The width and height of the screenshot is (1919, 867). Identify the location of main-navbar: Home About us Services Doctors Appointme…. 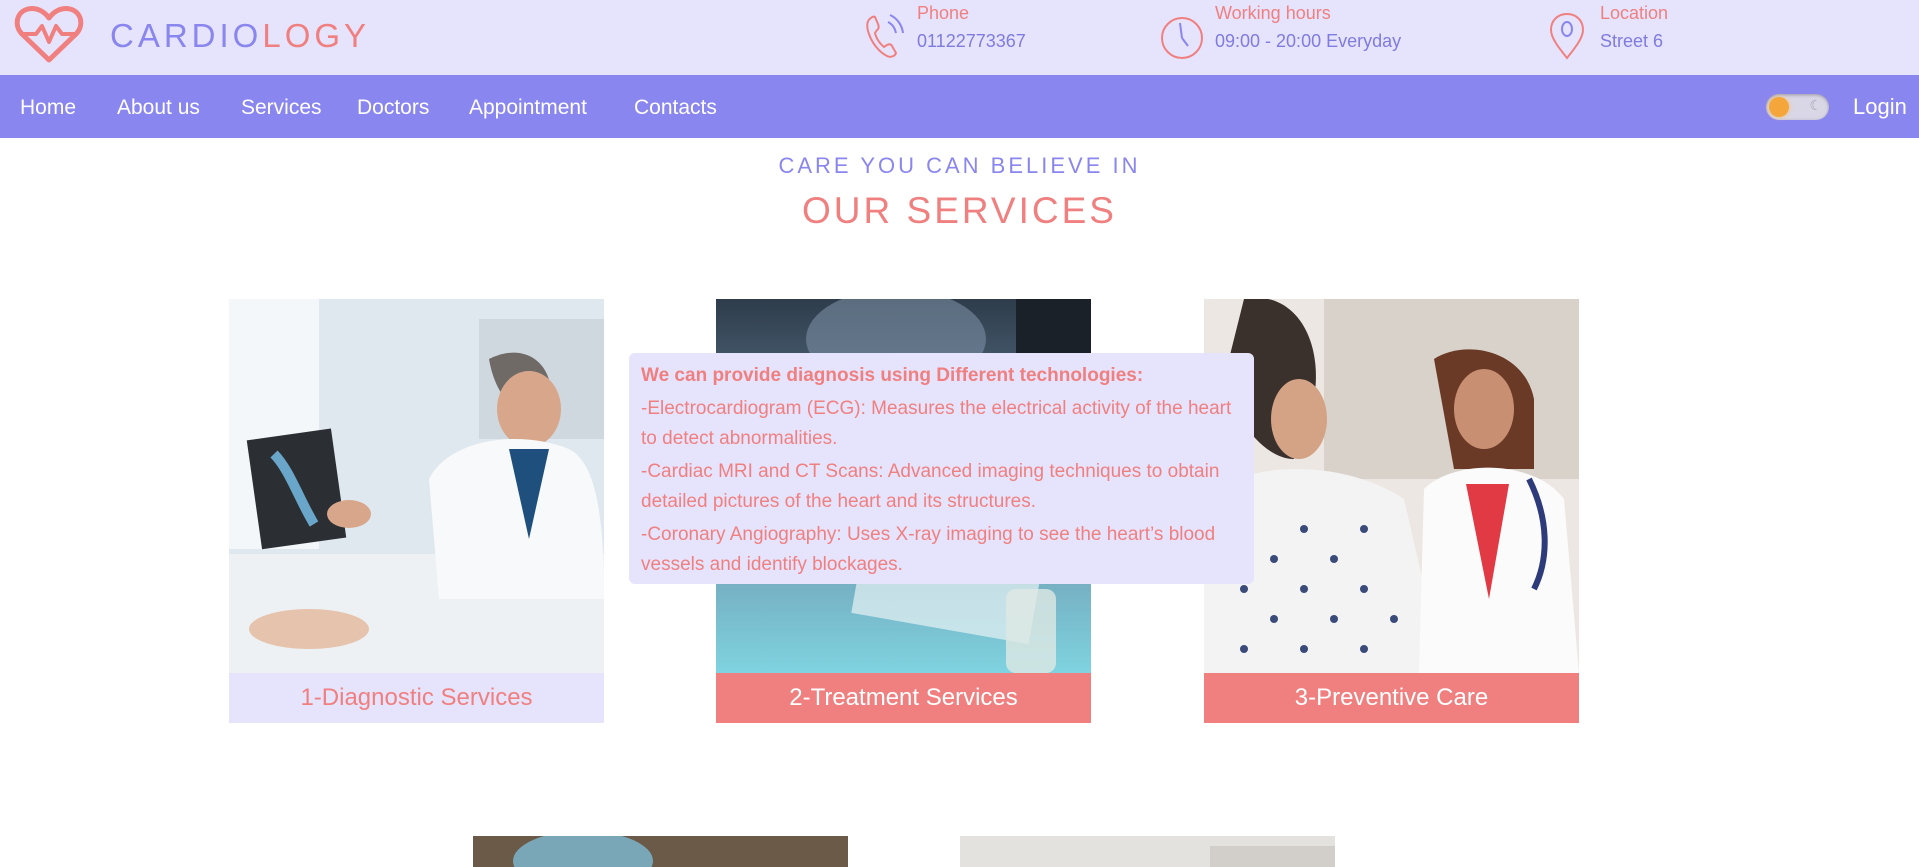
(959, 106).